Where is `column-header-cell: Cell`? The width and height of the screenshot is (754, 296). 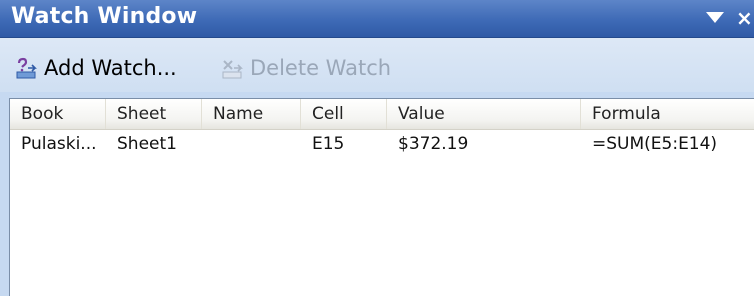 column-header-cell: Cell is located at coordinates (344, 114).